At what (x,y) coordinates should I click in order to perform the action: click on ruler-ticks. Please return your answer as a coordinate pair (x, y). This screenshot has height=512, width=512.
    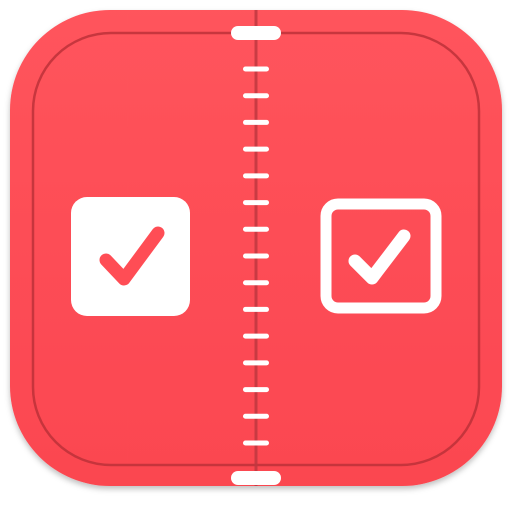
    Looking at the image, I should click on (256, 256).